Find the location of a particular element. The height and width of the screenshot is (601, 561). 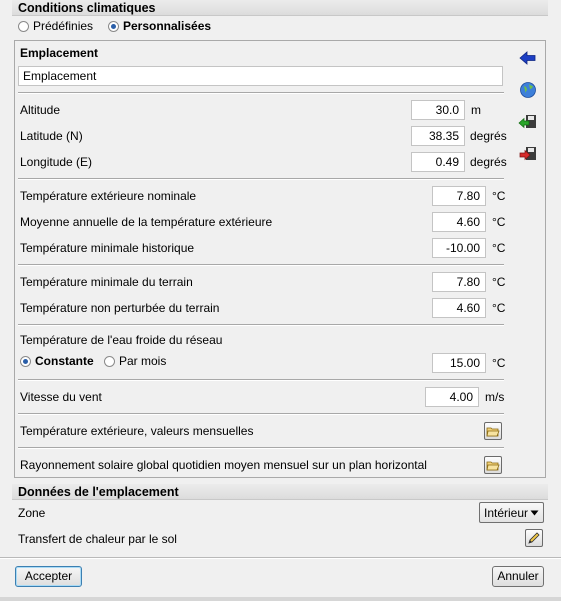

wind-speed-label: Vitesse du vent is located at coordinates (61, 397).